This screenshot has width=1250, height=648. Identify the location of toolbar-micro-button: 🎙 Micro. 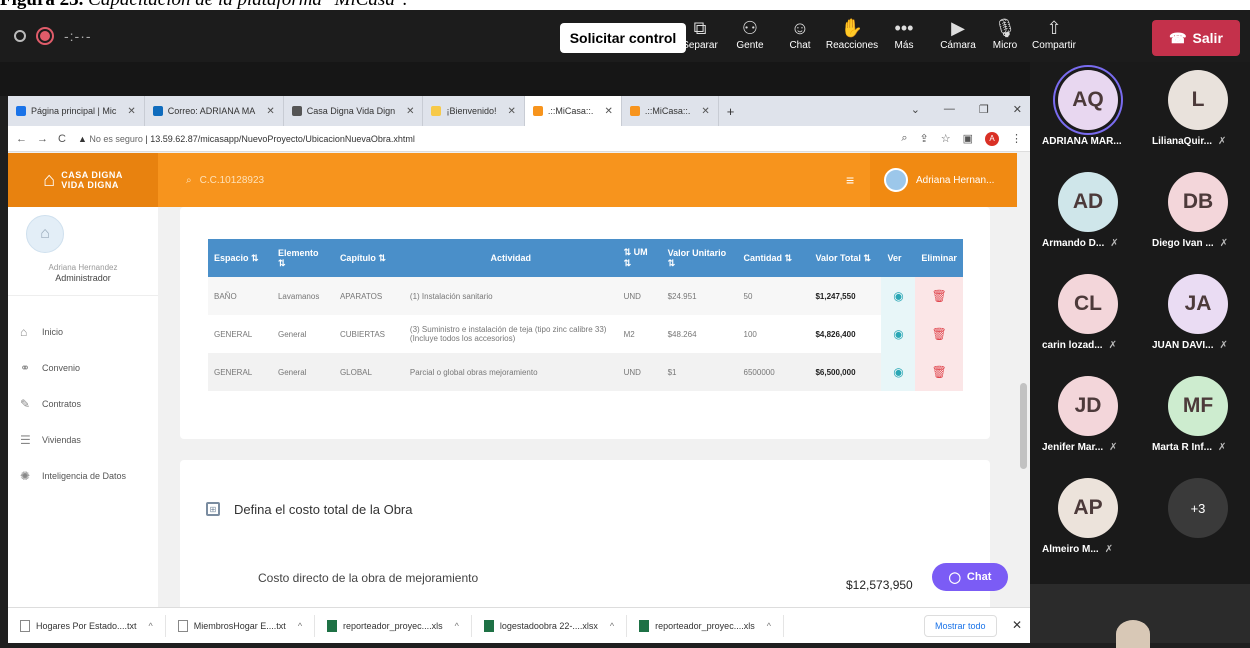
(1005, 33).